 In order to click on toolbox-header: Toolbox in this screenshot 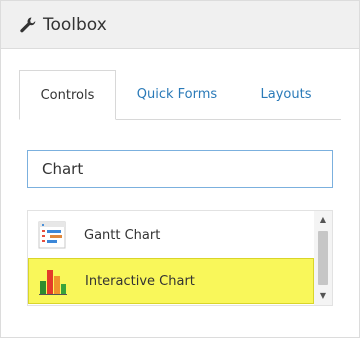, I will do `click(180, 25)`.